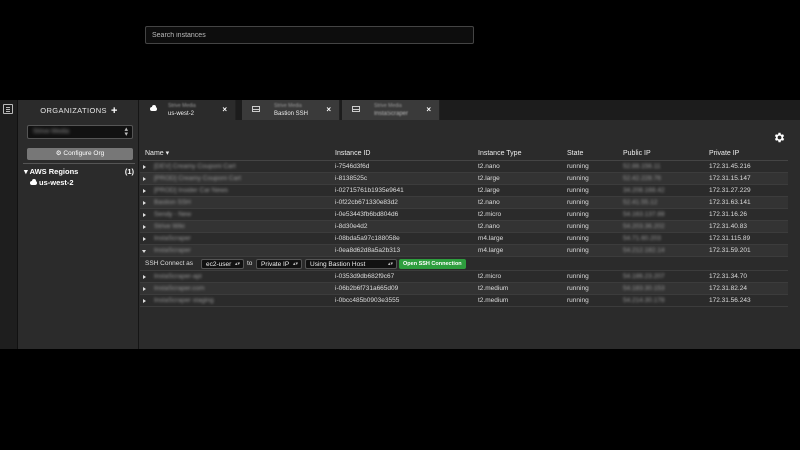 The width and height of the screenshot is (800, 450). I want to click on tab-label: Bastion SSH, so click(291, 114).